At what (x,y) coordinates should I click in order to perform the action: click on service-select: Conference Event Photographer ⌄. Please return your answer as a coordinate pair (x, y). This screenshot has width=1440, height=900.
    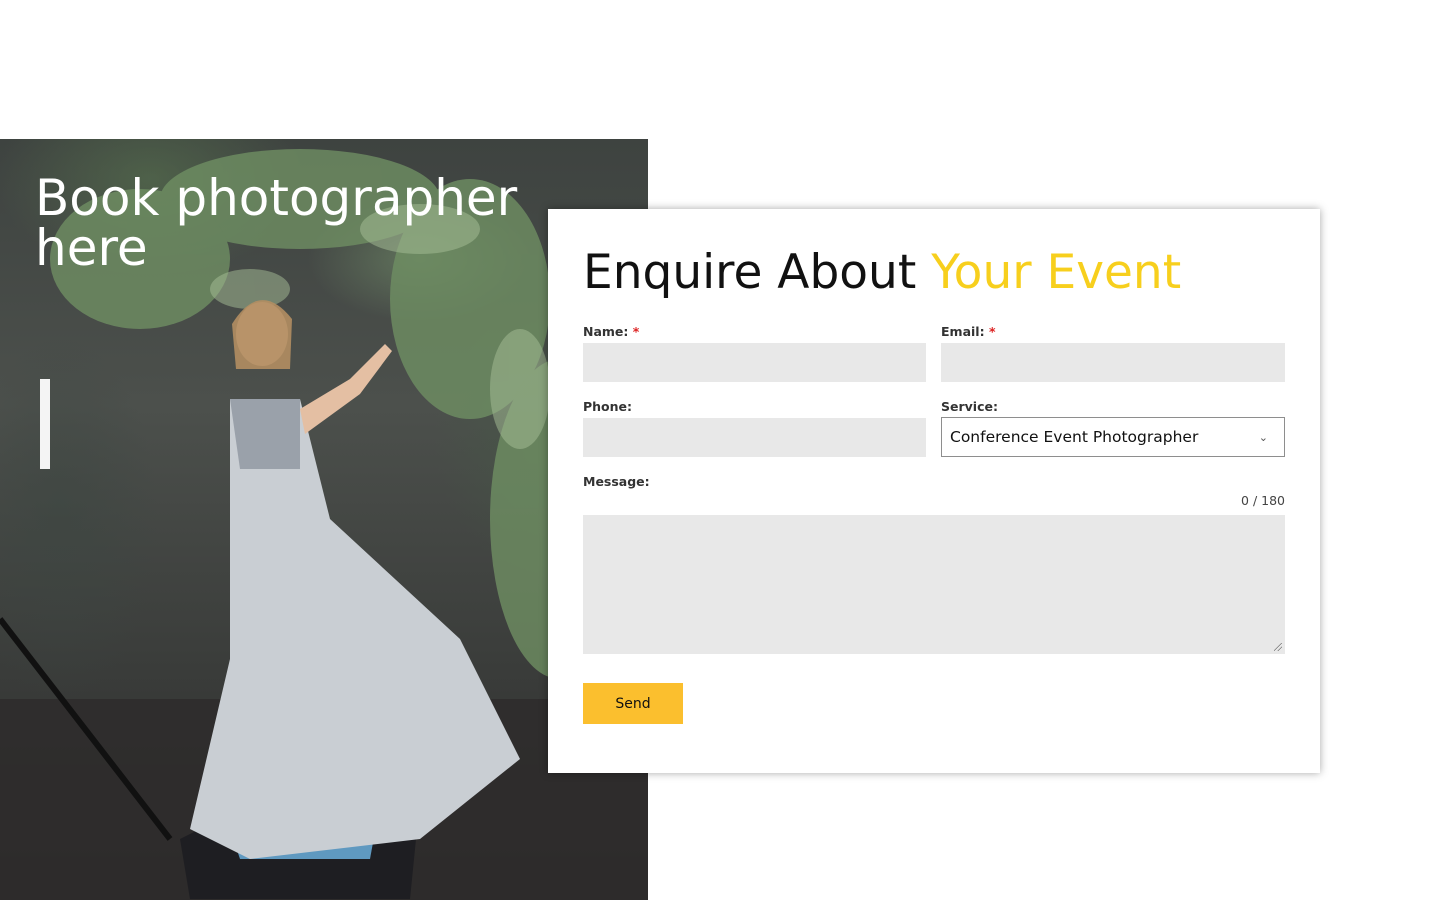
    Looking at the image, I should click on (1113, 437).